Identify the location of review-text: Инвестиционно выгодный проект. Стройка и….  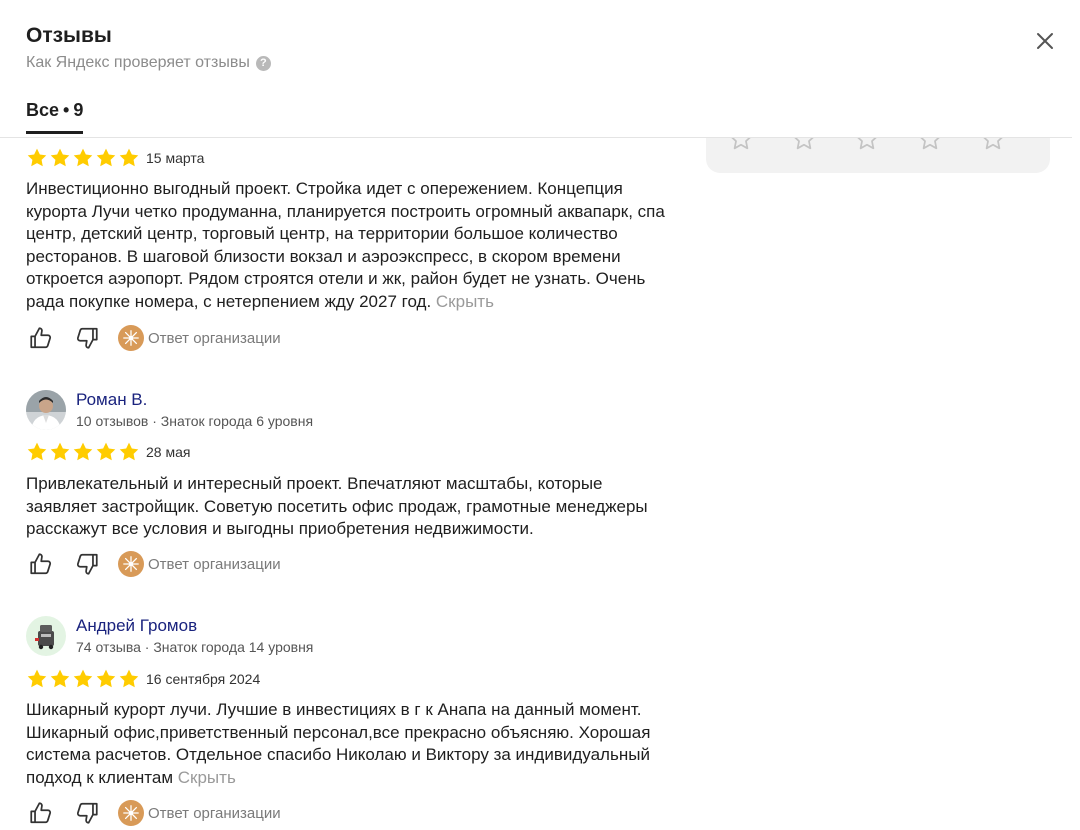
(351, 246).